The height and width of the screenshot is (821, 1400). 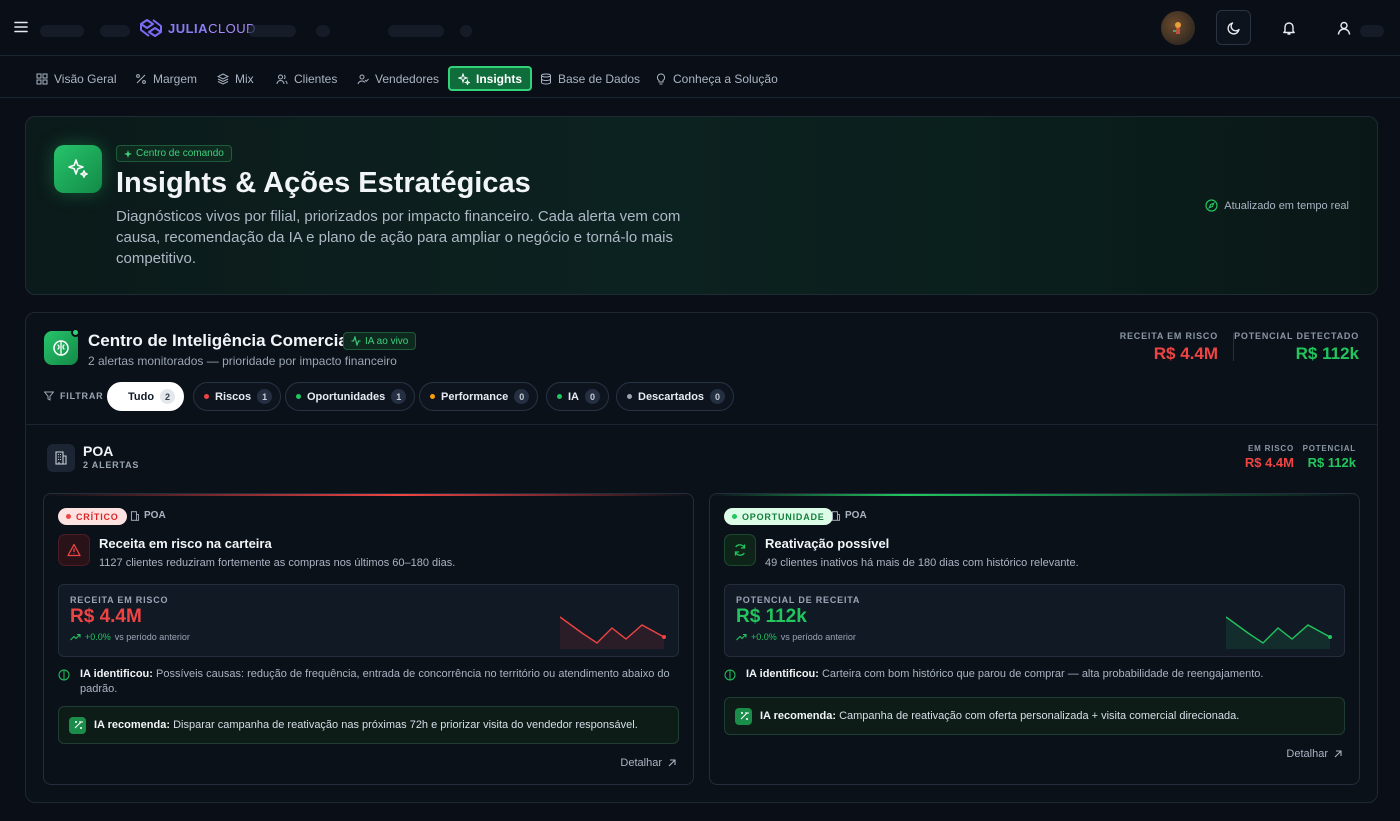 I want to click on performance-dot, so click(x=432, y=396).